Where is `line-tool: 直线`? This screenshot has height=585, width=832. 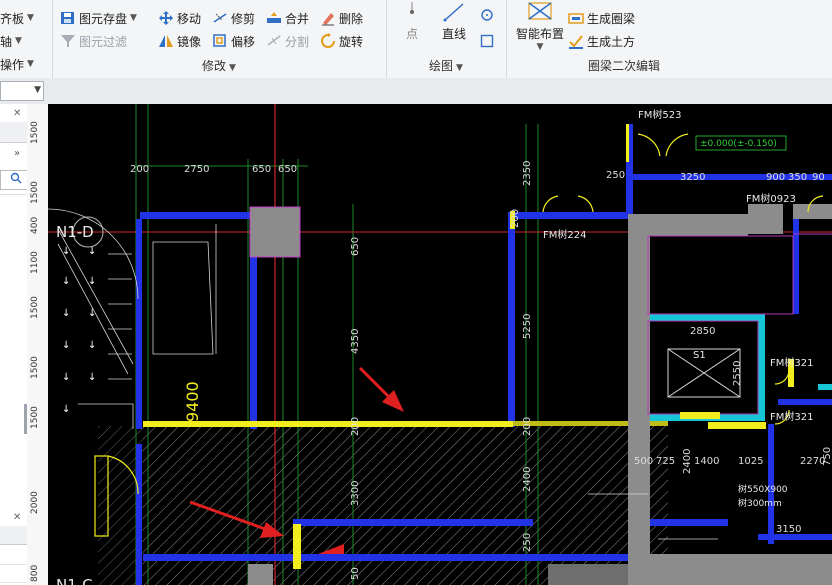
line-tool: 直线 is located at coordinates (454, 21).